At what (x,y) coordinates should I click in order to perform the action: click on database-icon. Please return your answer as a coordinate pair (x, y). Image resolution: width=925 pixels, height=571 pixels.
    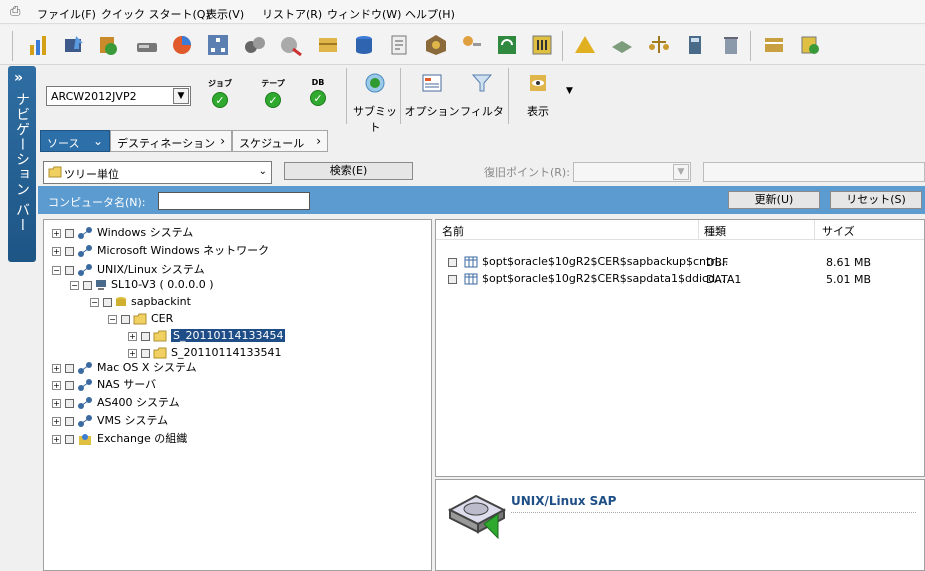
    Looking at the image, I should click on (364, 45).